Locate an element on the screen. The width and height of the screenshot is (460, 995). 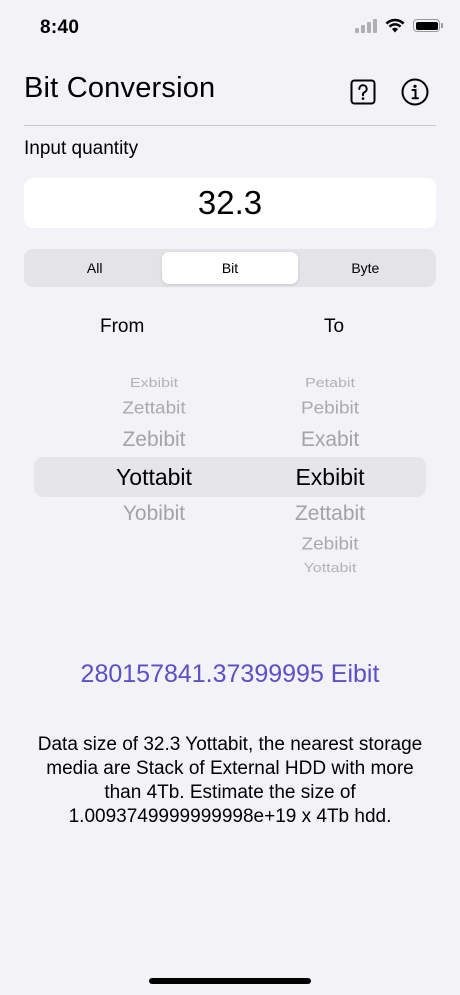
to-wheel-item: Yottabit is located at coordinates (330, 569).